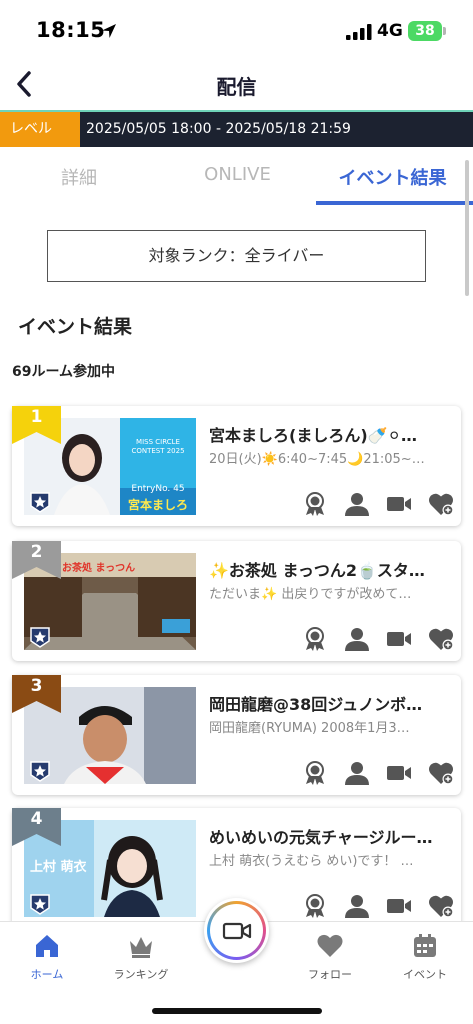 The height and width of the screenshot is (1024, 473). Describe the element at coordinates (467, 228) in the screenshot. I see `scrollbar` at that location.